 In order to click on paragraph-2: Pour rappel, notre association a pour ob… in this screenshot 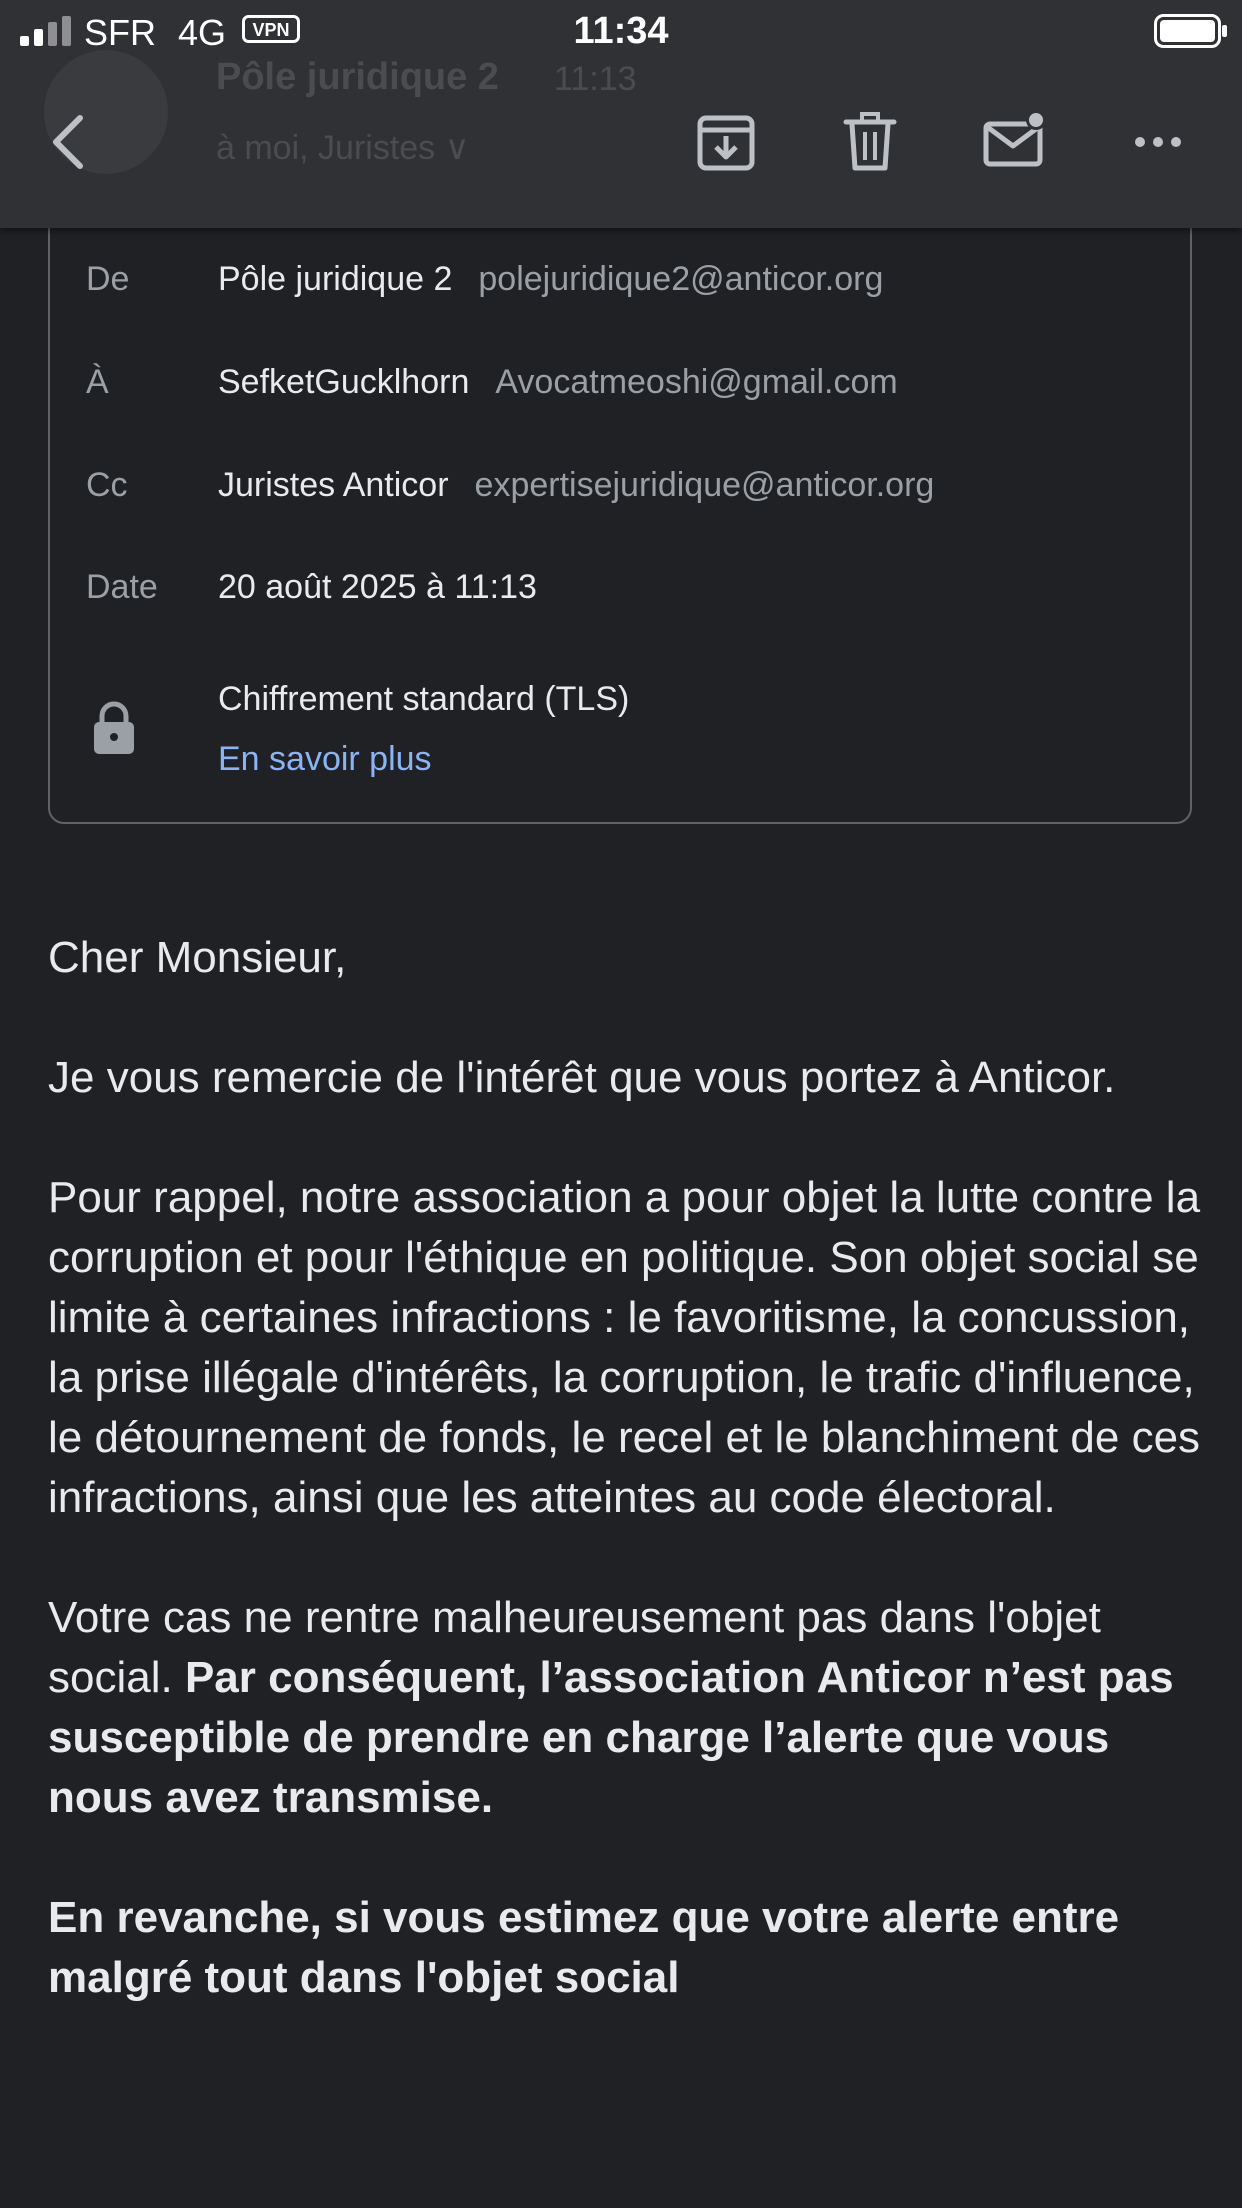, I will do `click(624, 1347)`.